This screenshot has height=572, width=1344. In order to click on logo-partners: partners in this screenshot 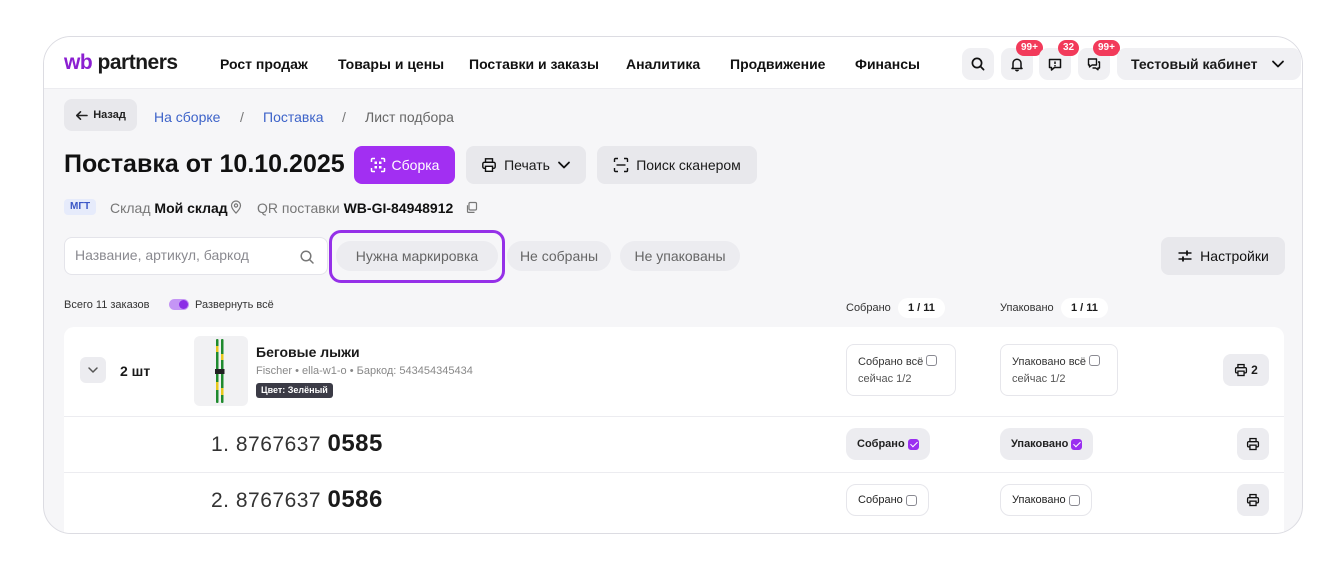, I will do `click(138, 62)`.